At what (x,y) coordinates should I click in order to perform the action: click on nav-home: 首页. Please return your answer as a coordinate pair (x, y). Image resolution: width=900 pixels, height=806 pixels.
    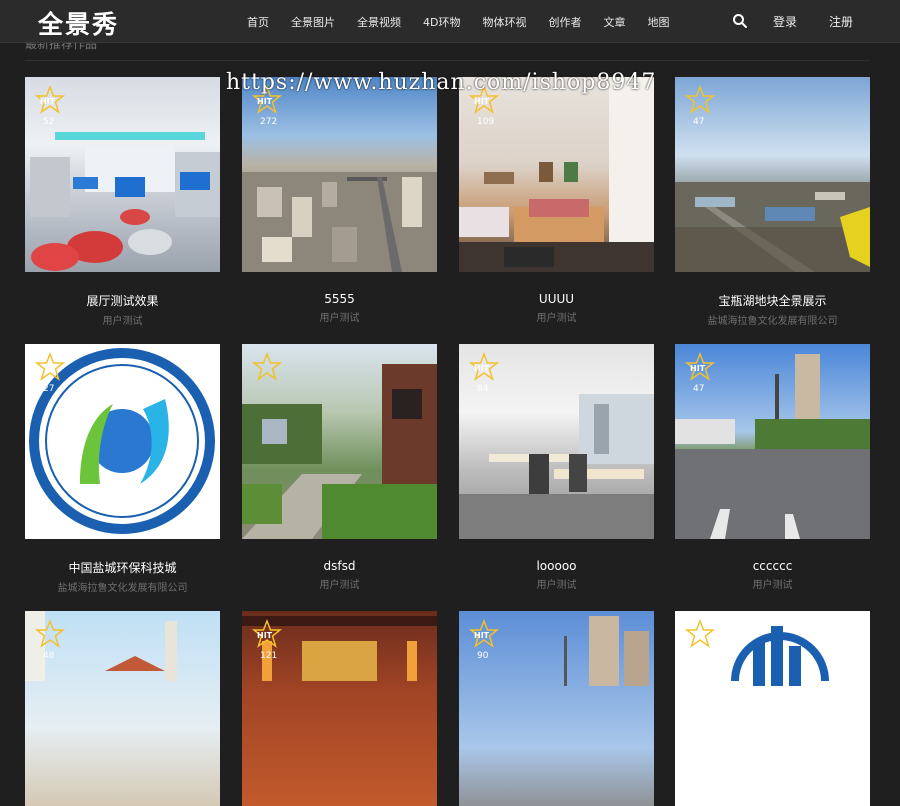
    Looking at the image, I should click on (258, 22).